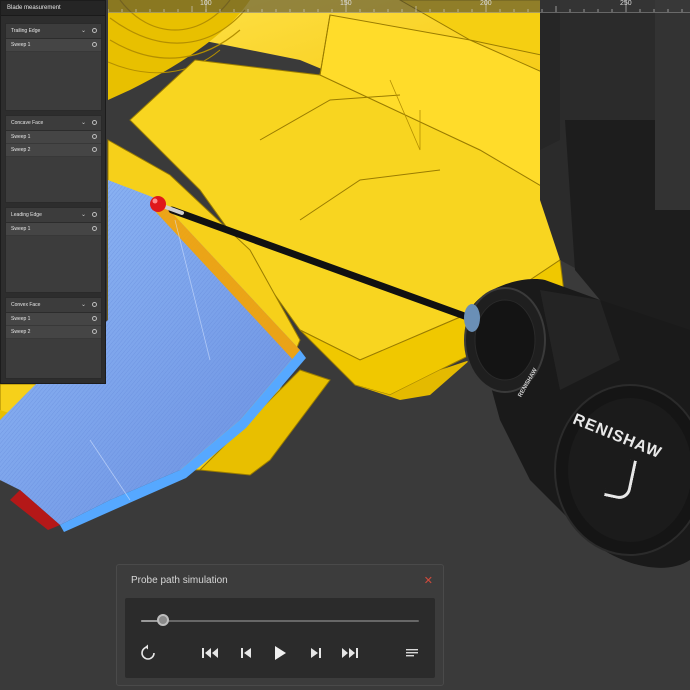  I want to click on ruler-label: 150, so click(346, 3).